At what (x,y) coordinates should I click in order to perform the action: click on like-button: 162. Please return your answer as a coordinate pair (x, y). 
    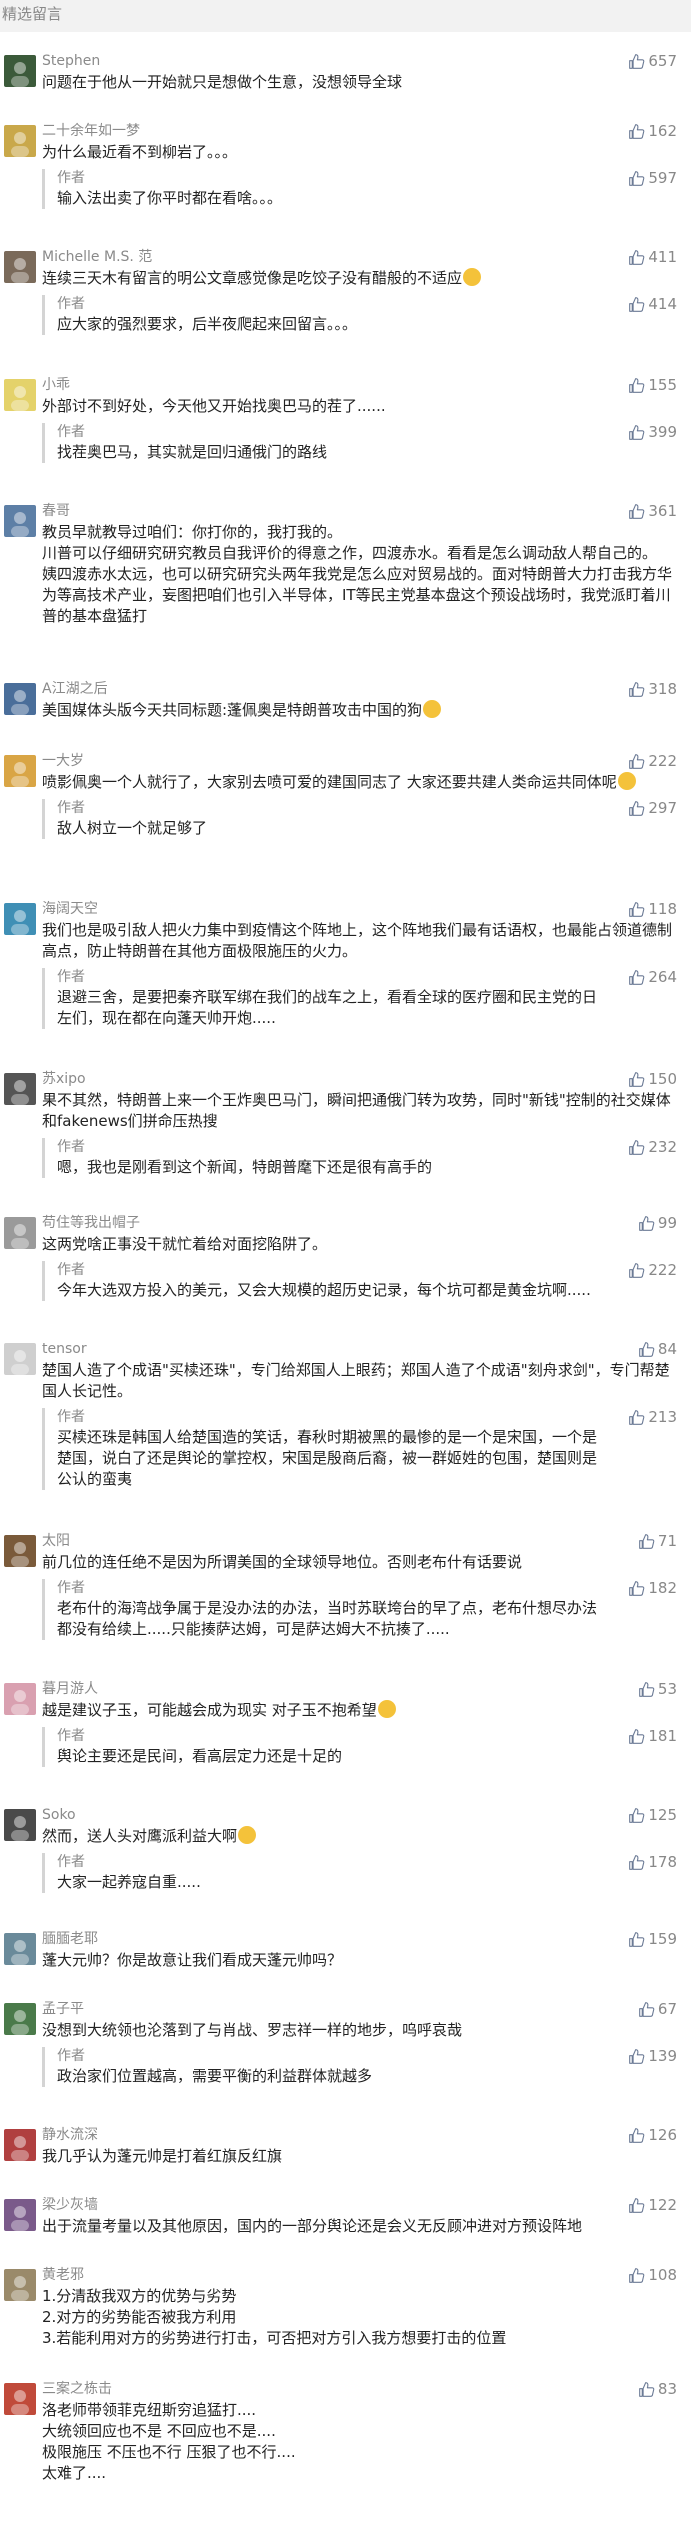
    Looking at the image, I should click on (652, 131).